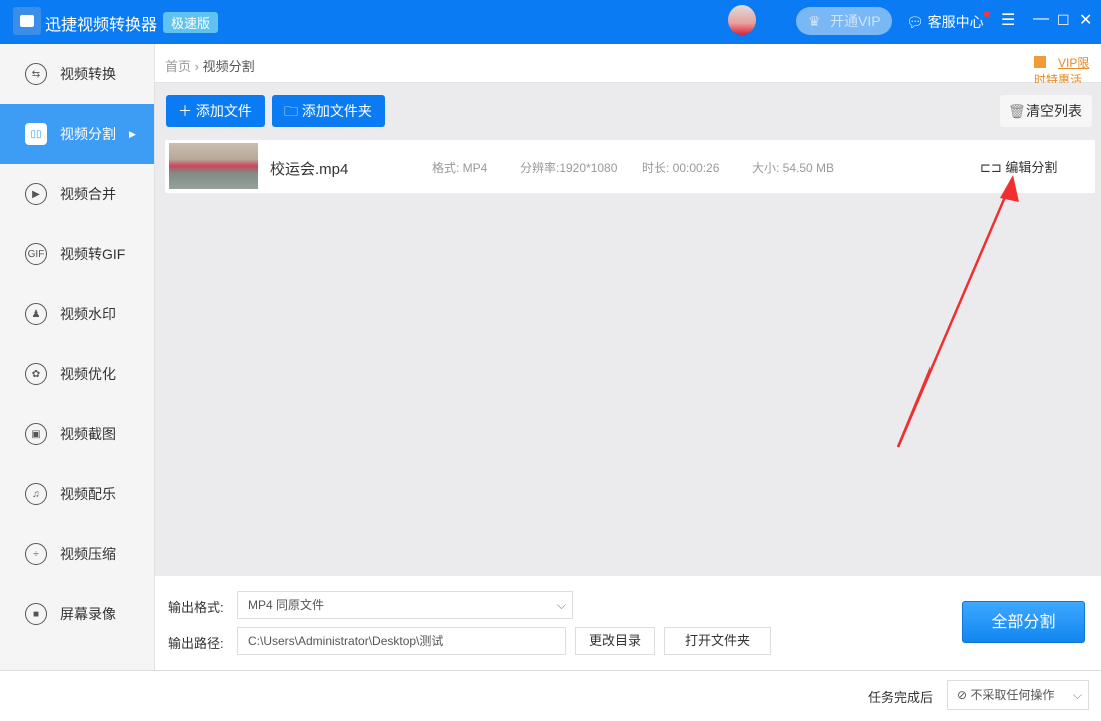  Describe the element at coordinates (93, 254) in the screenshot. I see `sidebar-item-label: 视频转GIF` at that location.